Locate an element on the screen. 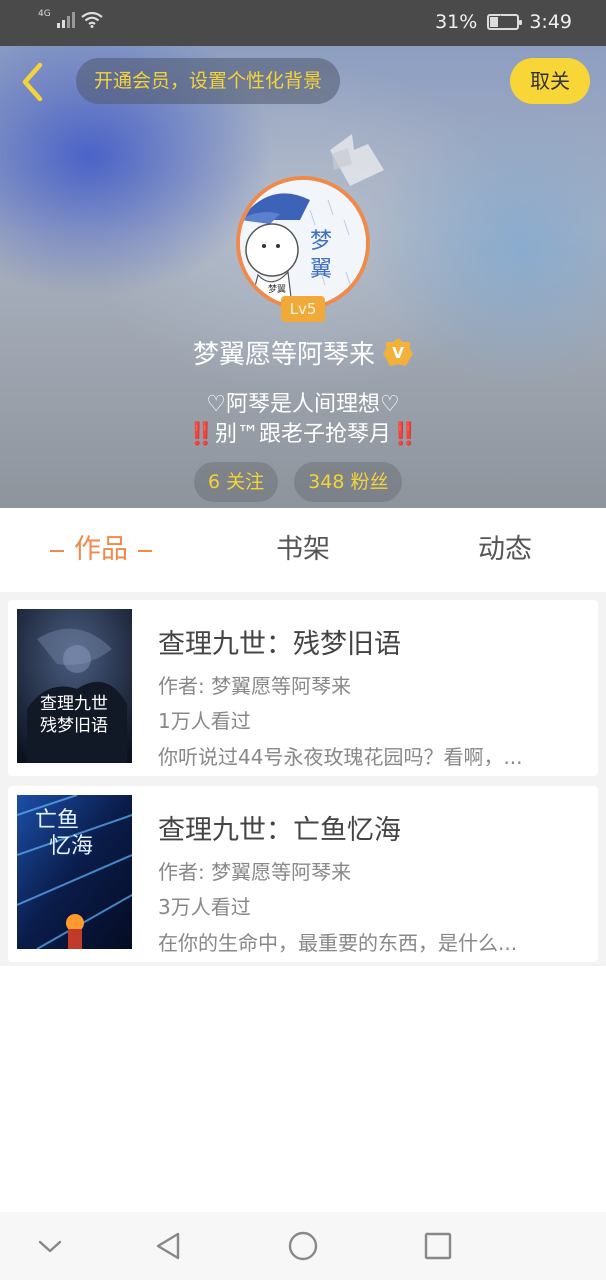 Image resolution: width=606 pixels, height=1280 pixels. tab-bookshelf: 书架 is located at coordinates (303, 550).